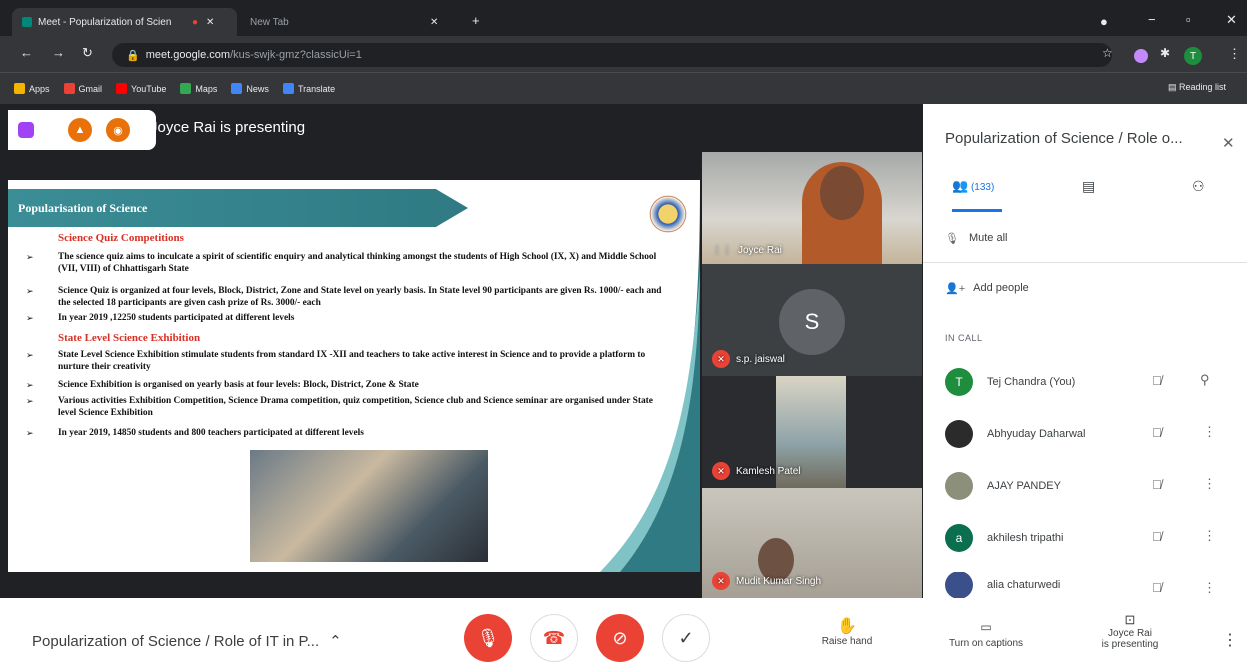  Describe the element at coordinates (1085, 538) in the screenshot. I see `participant-row: a akhilesh tripathi` at that location.